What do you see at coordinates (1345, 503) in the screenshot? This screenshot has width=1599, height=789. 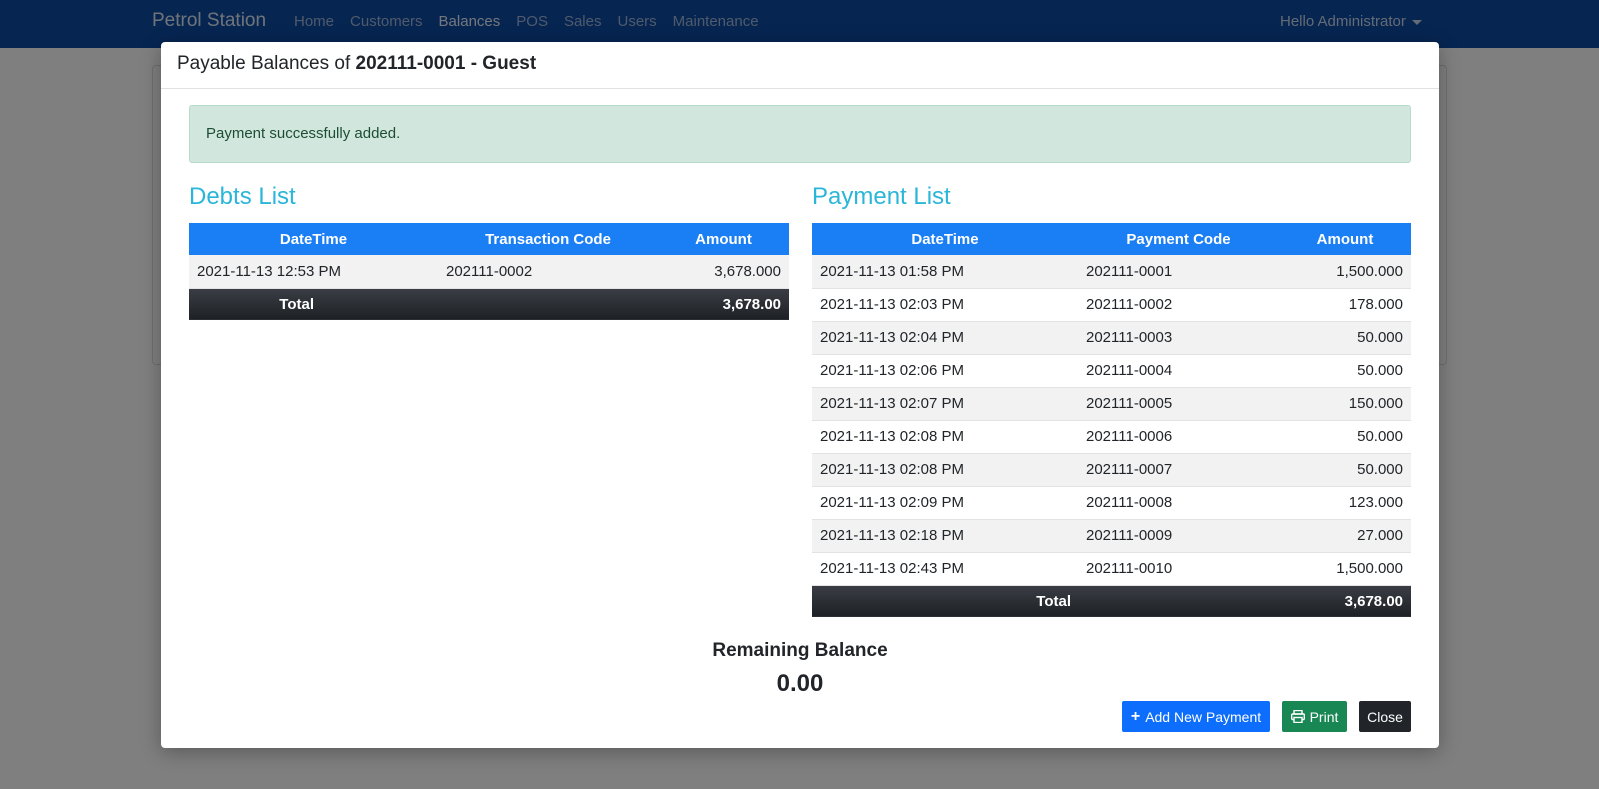 I see `payment-amount: 123.000` at bounding box center [1345, 503].